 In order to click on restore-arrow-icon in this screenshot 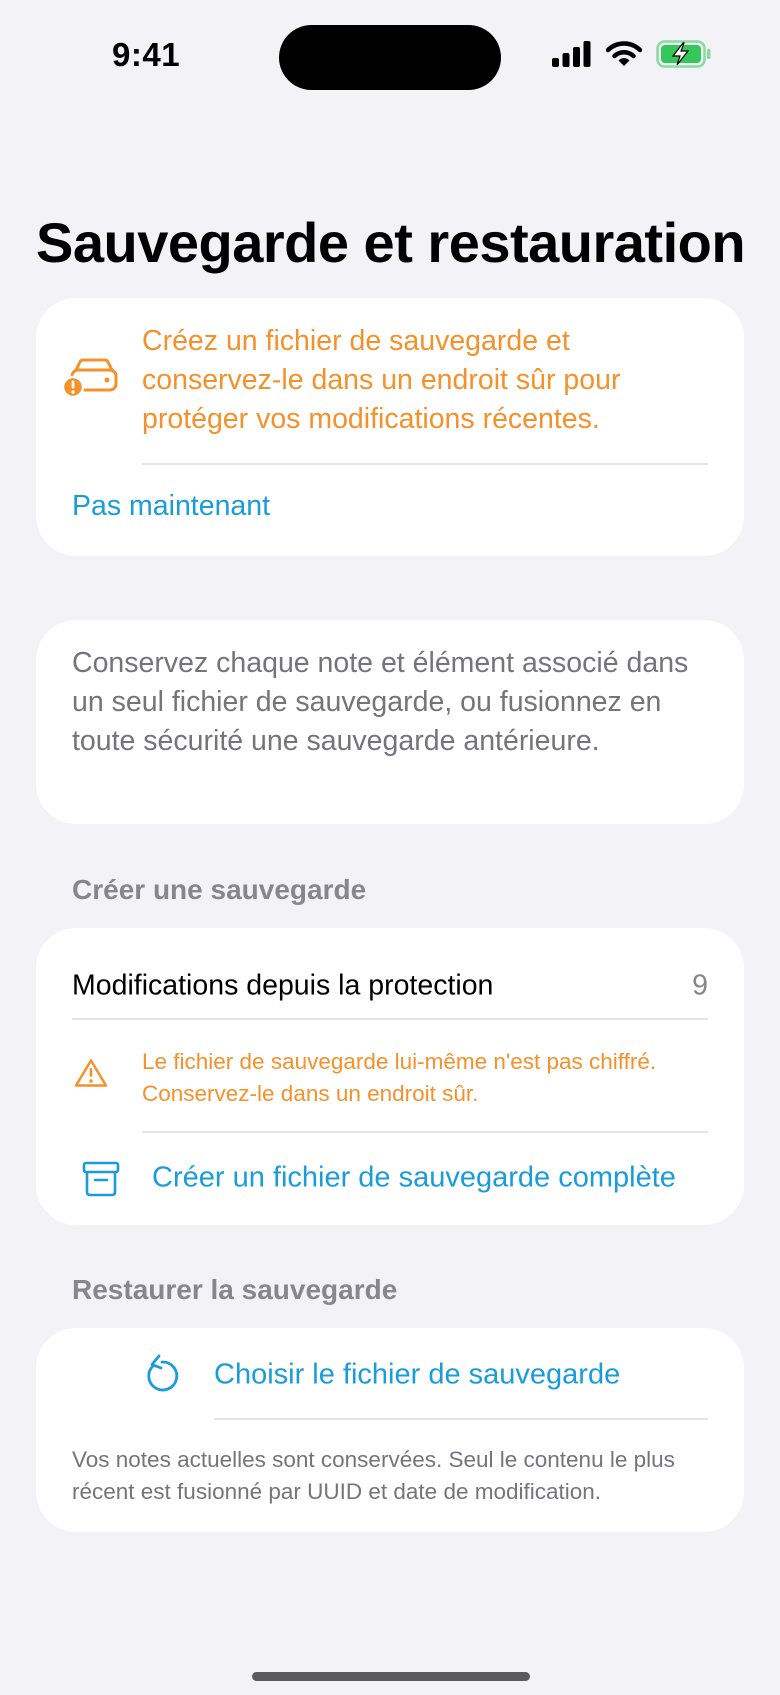, I will do `click(162, 1377)`.